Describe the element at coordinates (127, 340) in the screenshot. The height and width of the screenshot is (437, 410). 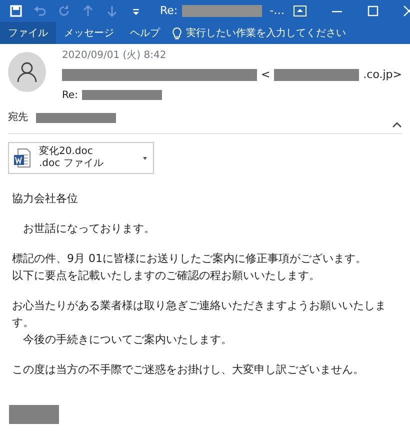
I see `body-text-line: 今後の手続きについてご案内いたします。` at that location.